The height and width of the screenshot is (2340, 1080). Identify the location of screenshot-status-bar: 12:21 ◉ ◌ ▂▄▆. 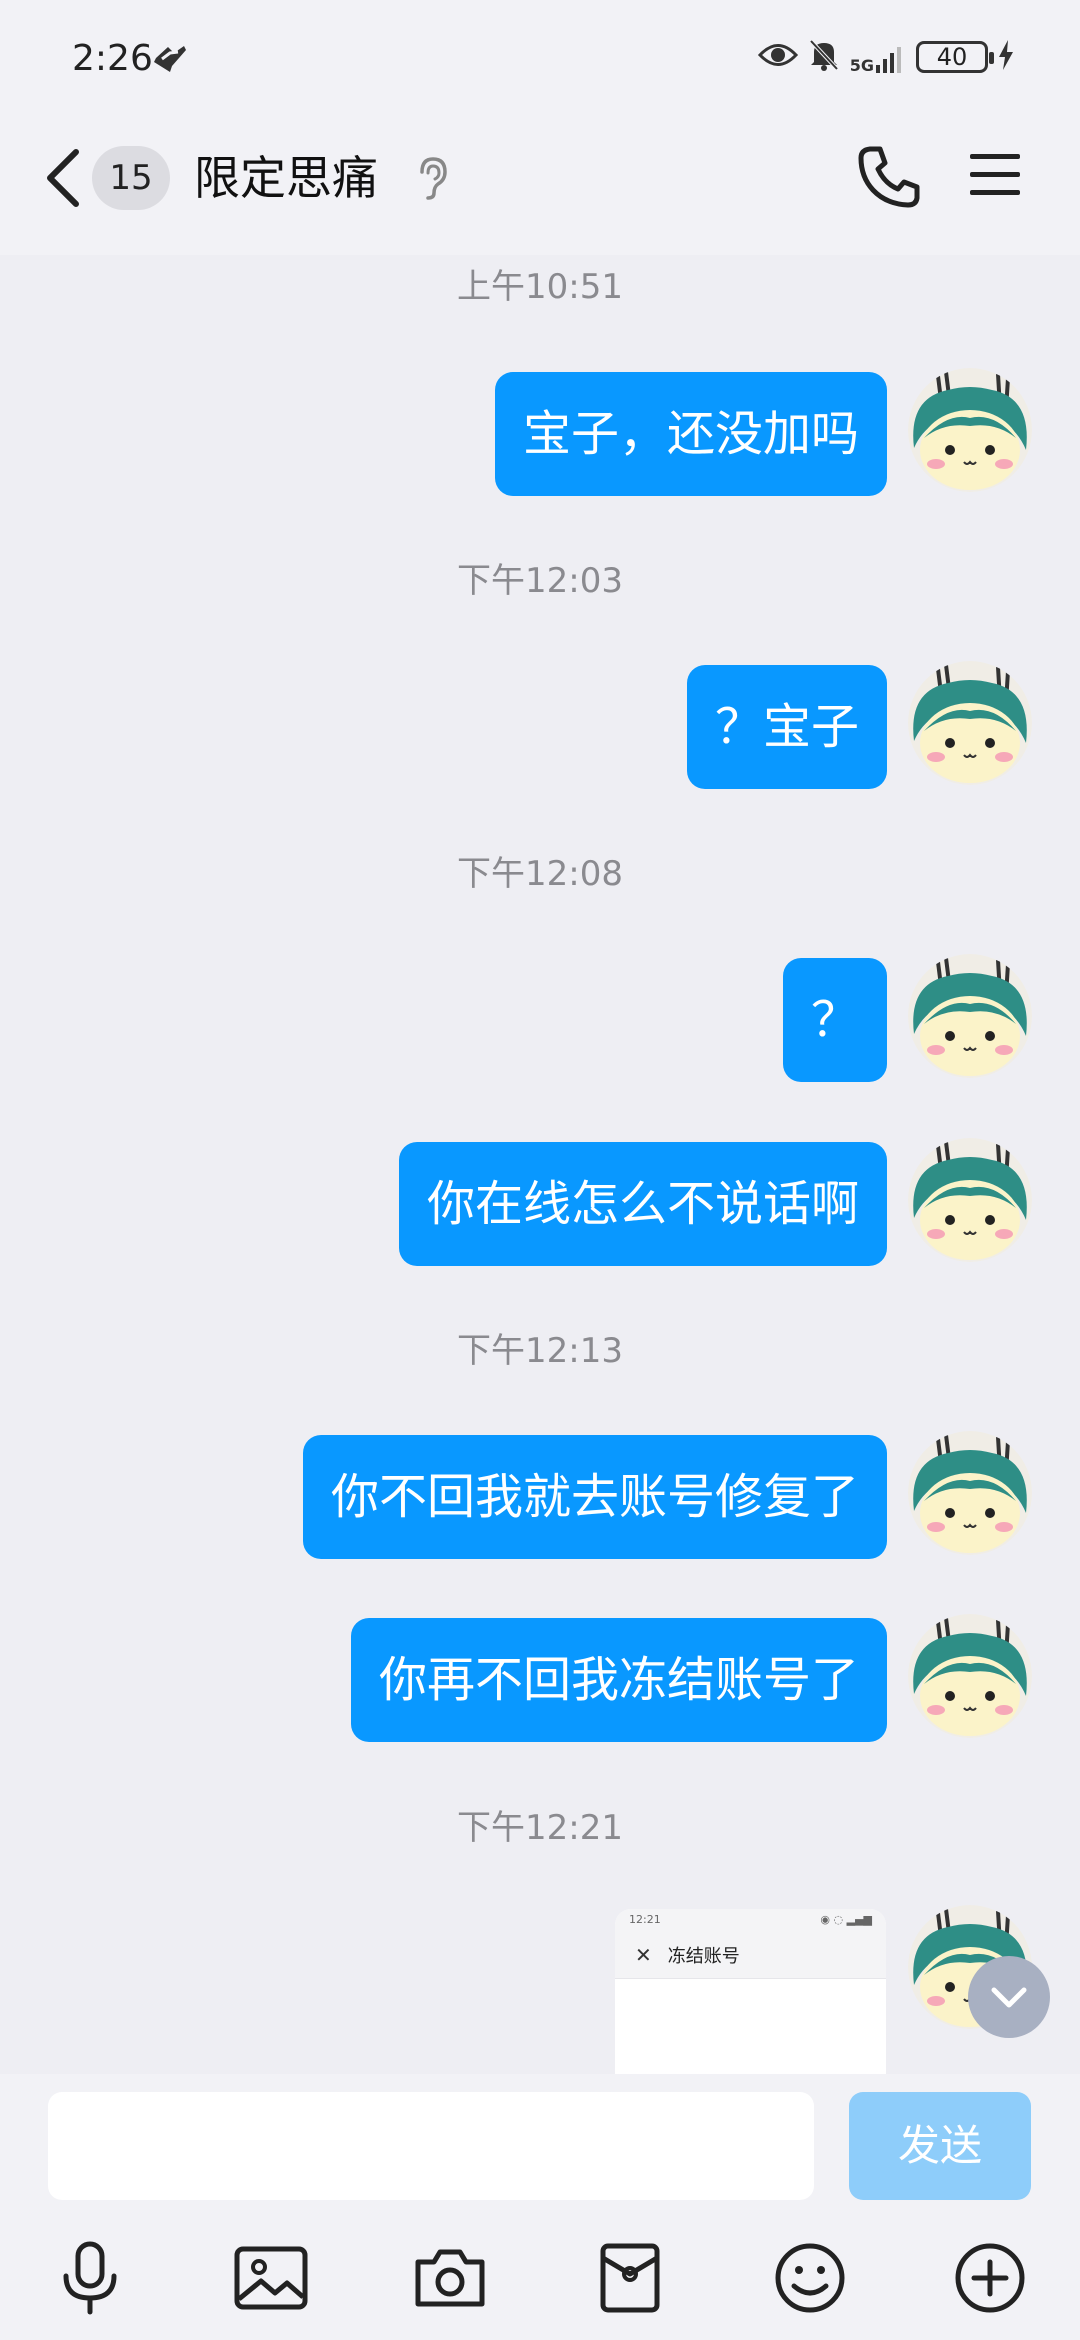
(750, 1920).